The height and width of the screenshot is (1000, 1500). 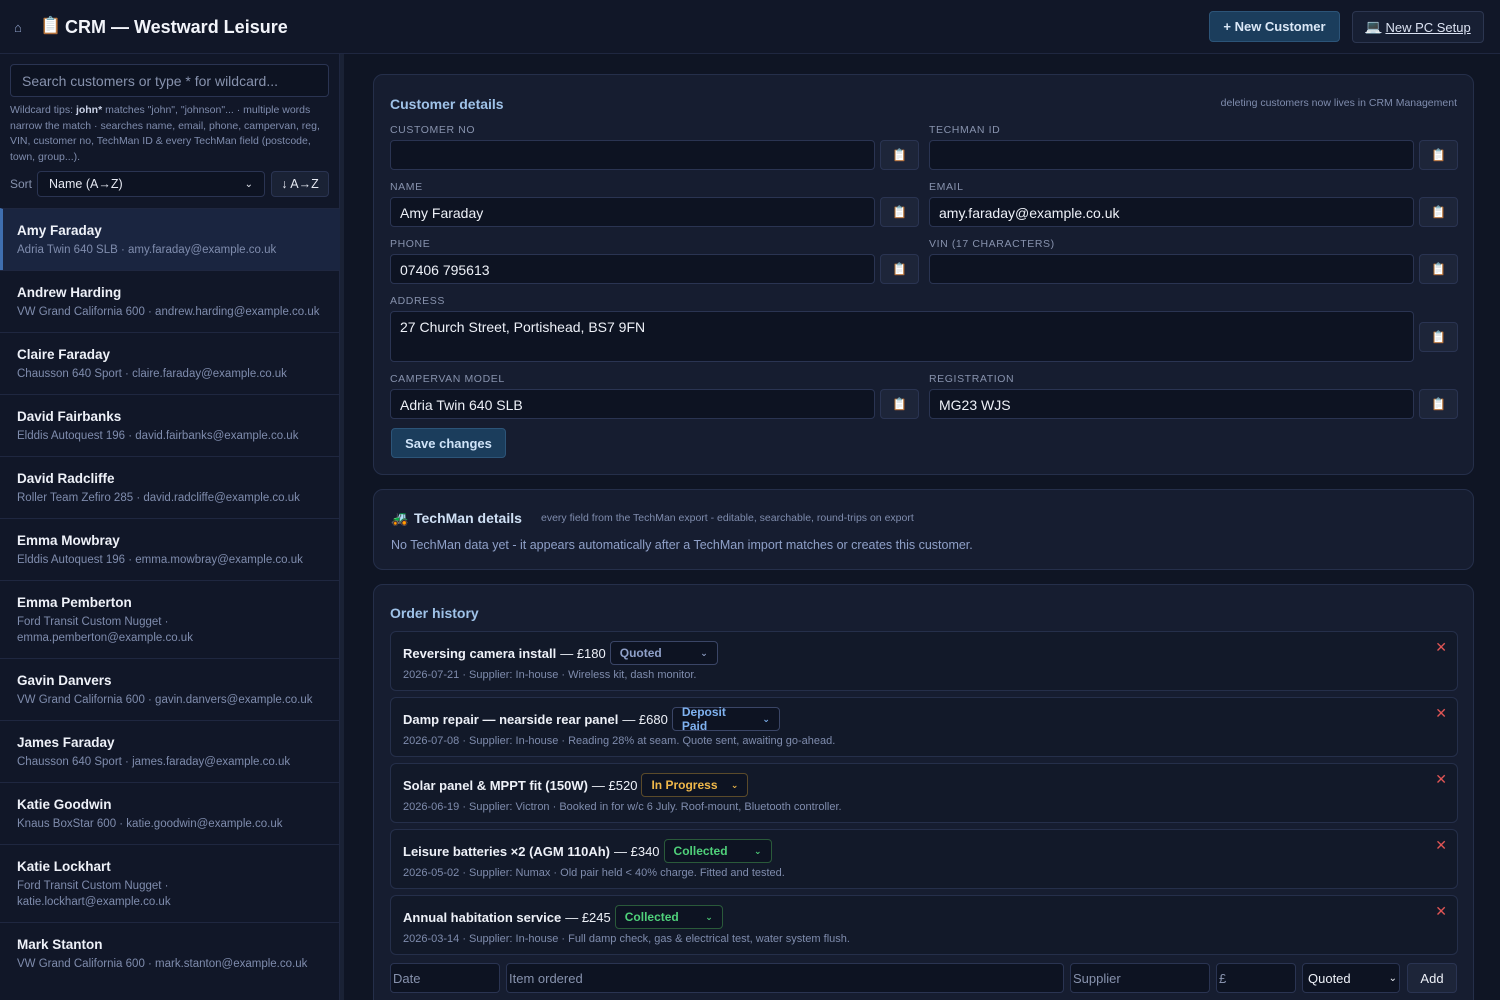 I want to click on copy-name-button: 📋, so click(x=899, y=212).